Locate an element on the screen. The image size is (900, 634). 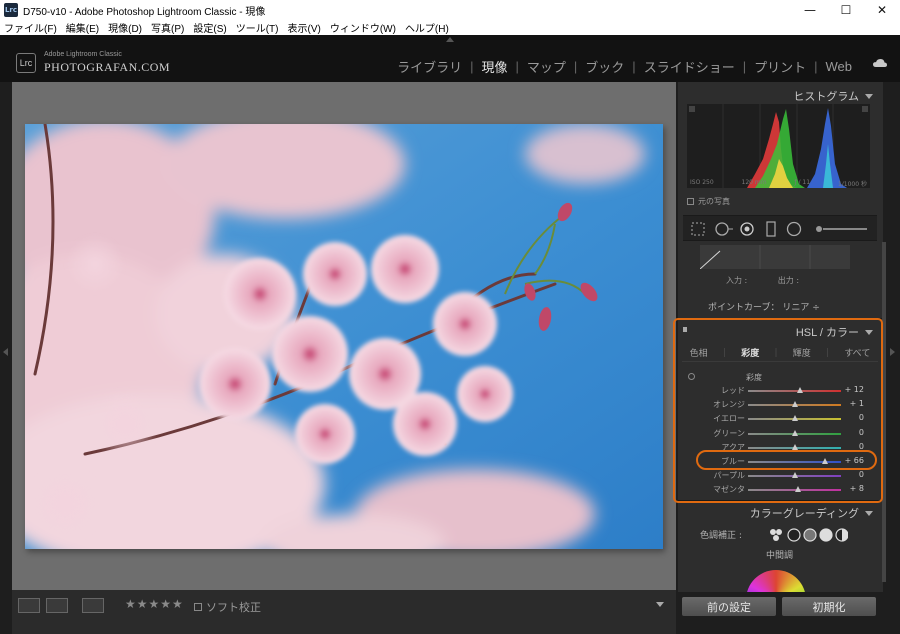
close-button: ✕ is located at coordinates (882, 10).